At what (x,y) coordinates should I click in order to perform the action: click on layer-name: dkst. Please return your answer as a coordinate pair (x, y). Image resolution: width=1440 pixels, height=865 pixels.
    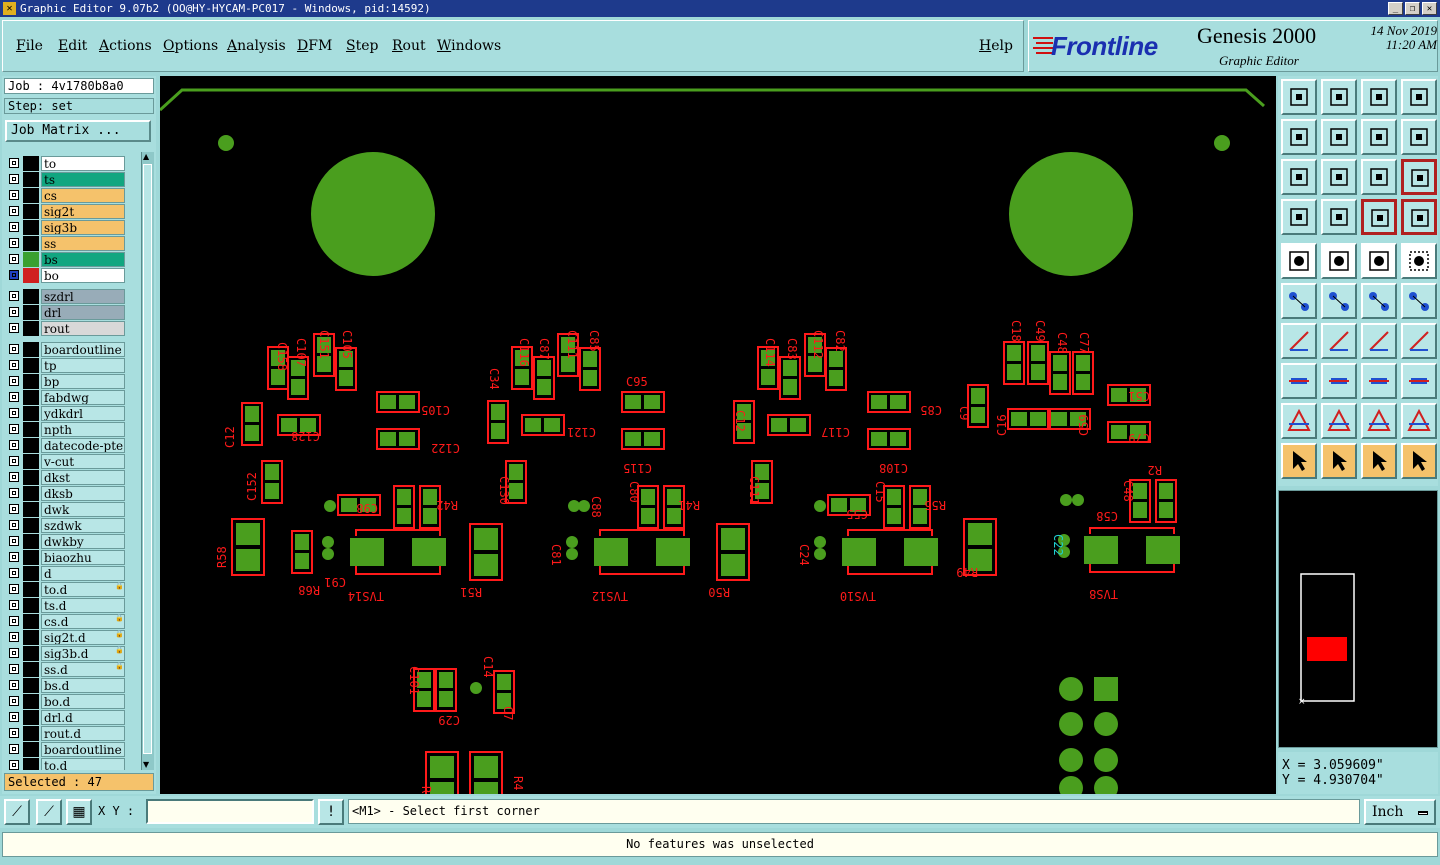
    Looking at the image, I should click on (83, 477).